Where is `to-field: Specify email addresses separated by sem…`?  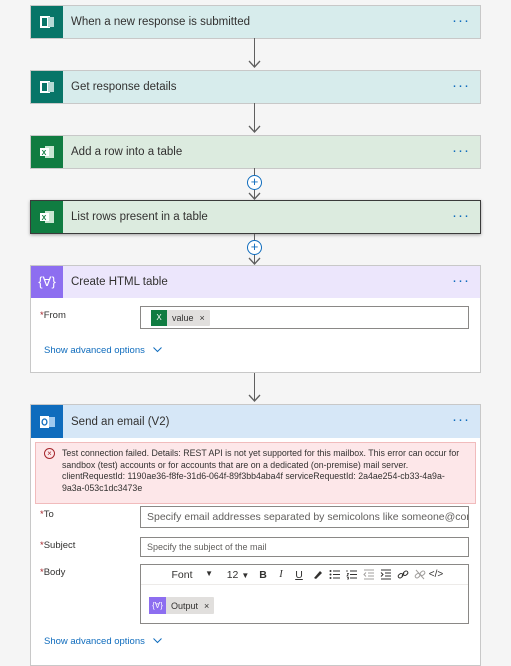
to-field: Specify email addresses separated by sem… is located at coordinates (304, 517).